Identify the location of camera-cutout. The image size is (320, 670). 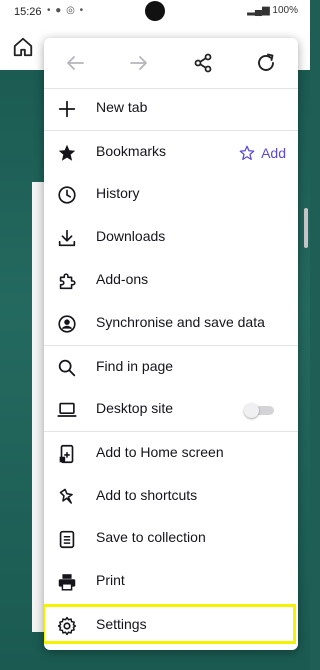
(155, 11).